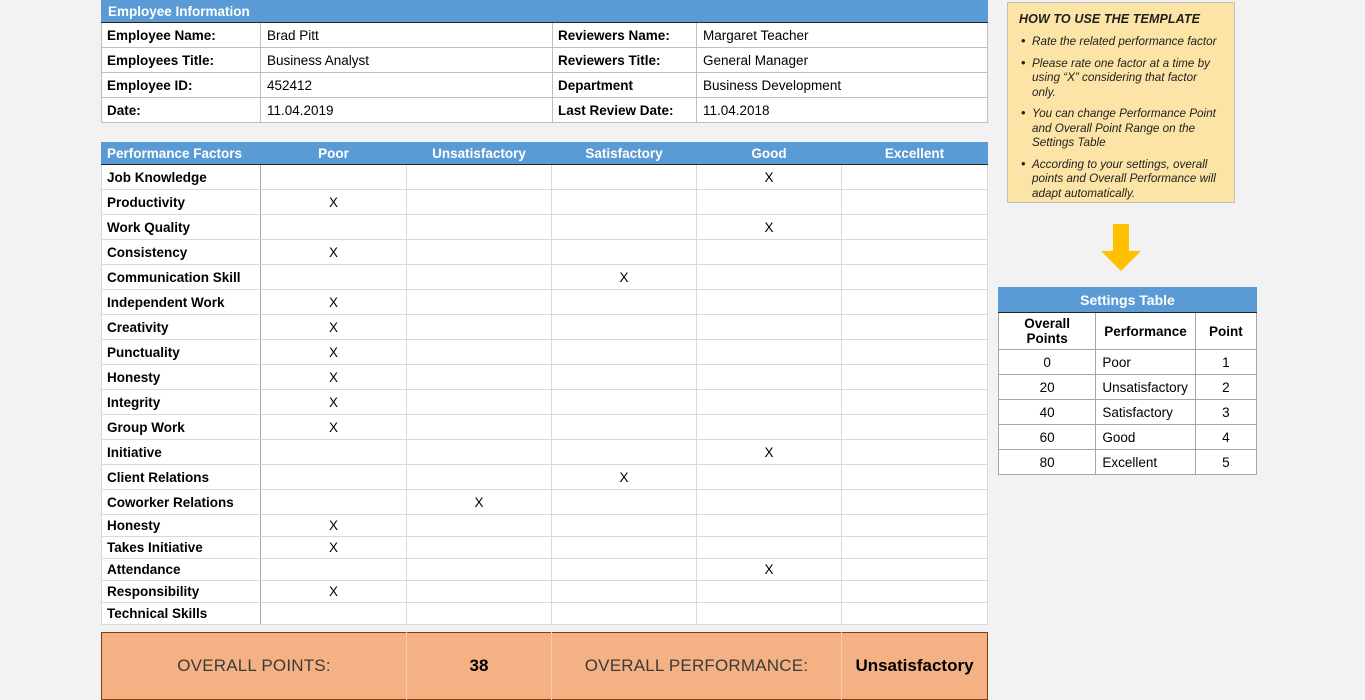 The width and height of the screenshot is (1365, 700). What do you see at coordinates (1047, 437) in the screenshot?
I see `settings-overall-points: 60` at bounding box center [1047, 437].